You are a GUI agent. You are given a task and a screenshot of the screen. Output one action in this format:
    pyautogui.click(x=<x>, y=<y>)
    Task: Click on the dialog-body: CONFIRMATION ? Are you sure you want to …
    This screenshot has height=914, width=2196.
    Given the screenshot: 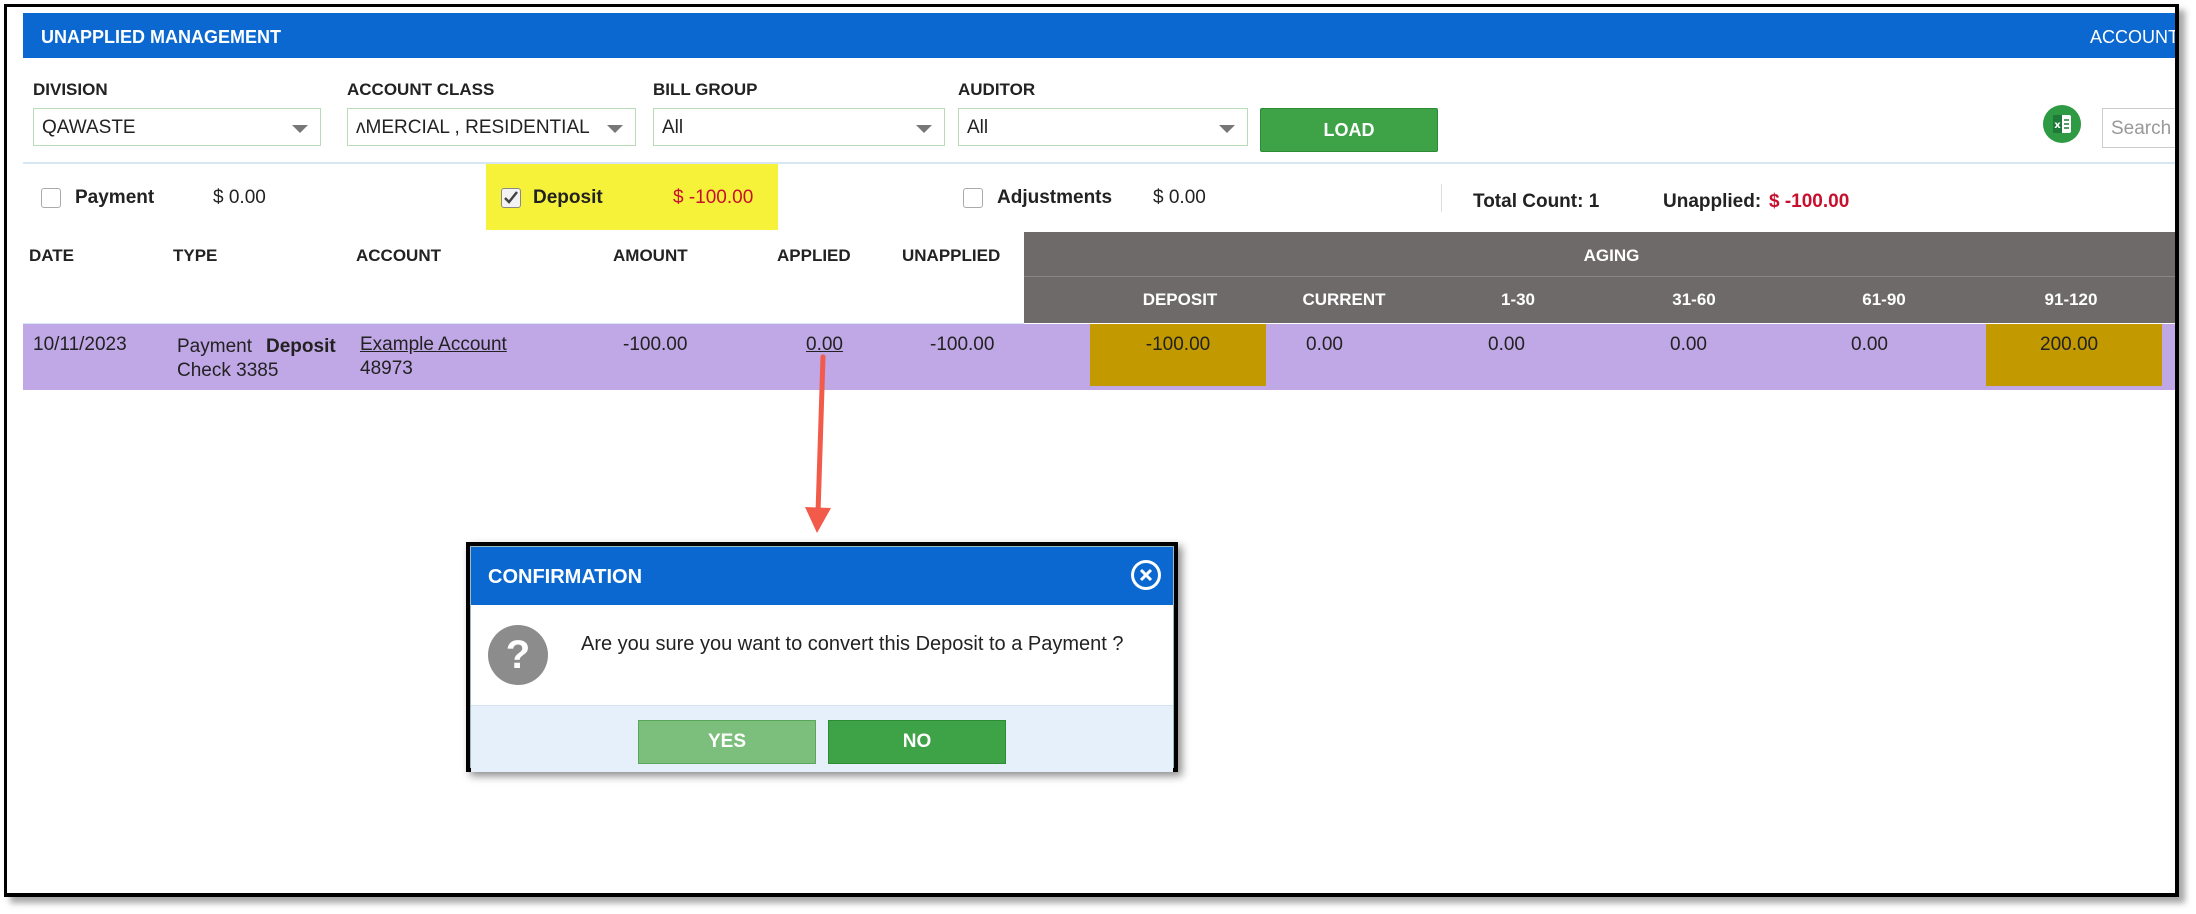 What is the action you would take?
    pyautogui.click(x=822, y=659)
    